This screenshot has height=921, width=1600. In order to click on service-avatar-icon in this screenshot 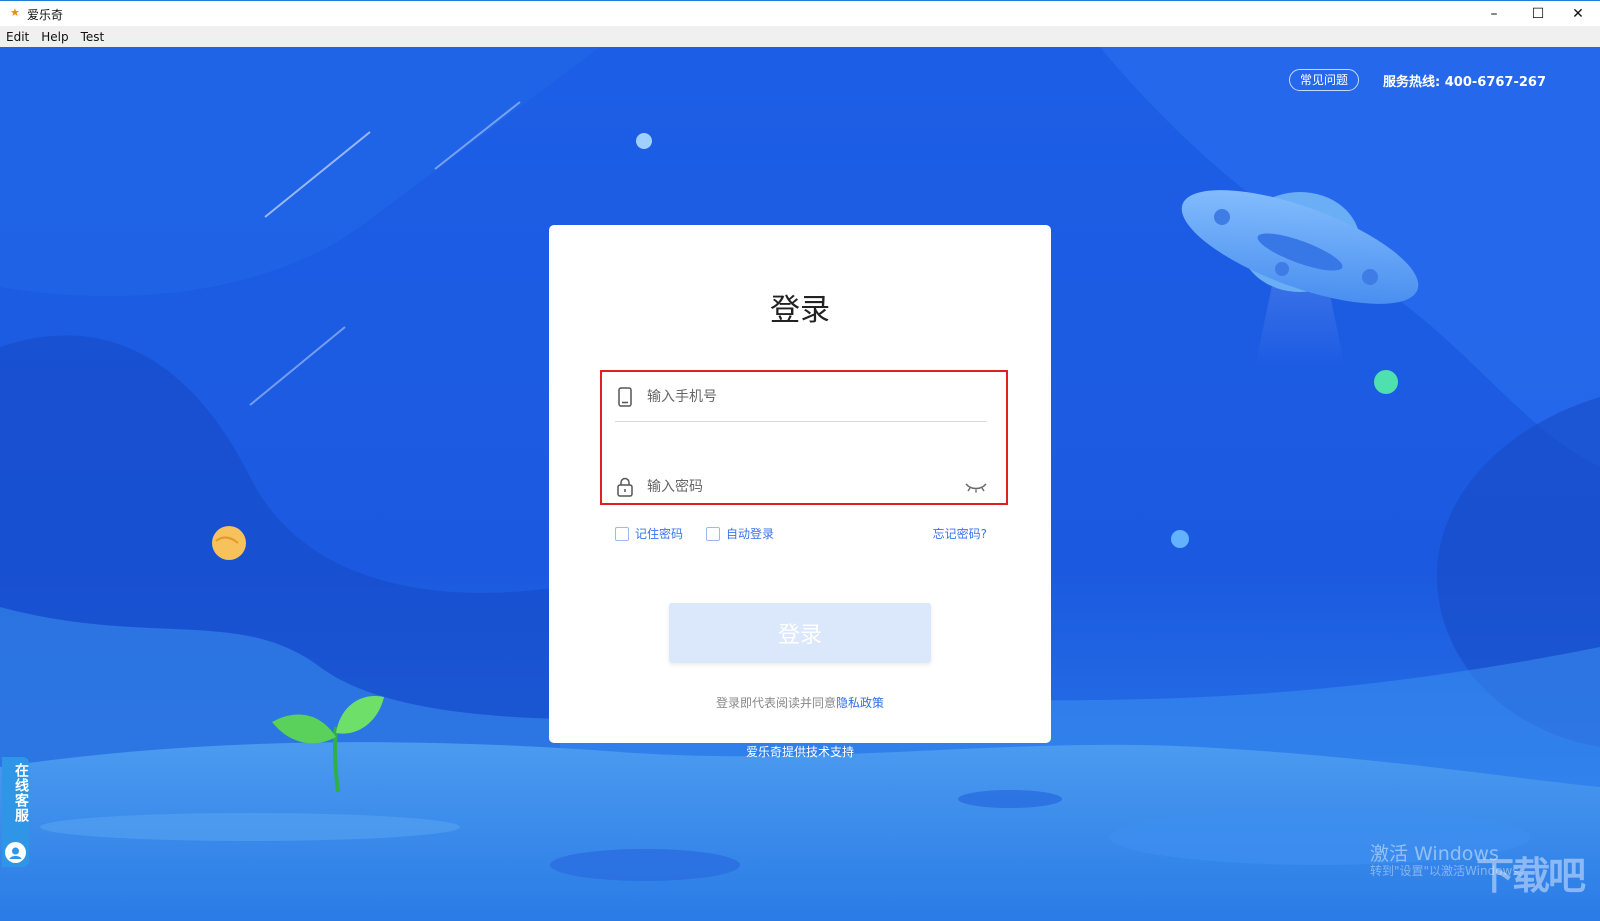, I will do `click(15, 852)`.